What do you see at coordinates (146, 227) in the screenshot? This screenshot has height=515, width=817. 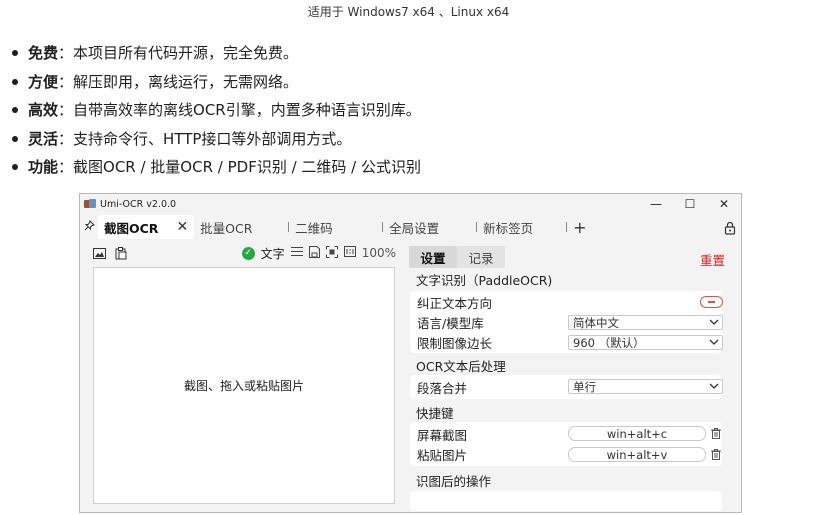 I see `tab-screenshot-ocr: 截图OCR ✕` at bounding box center [146, 227].